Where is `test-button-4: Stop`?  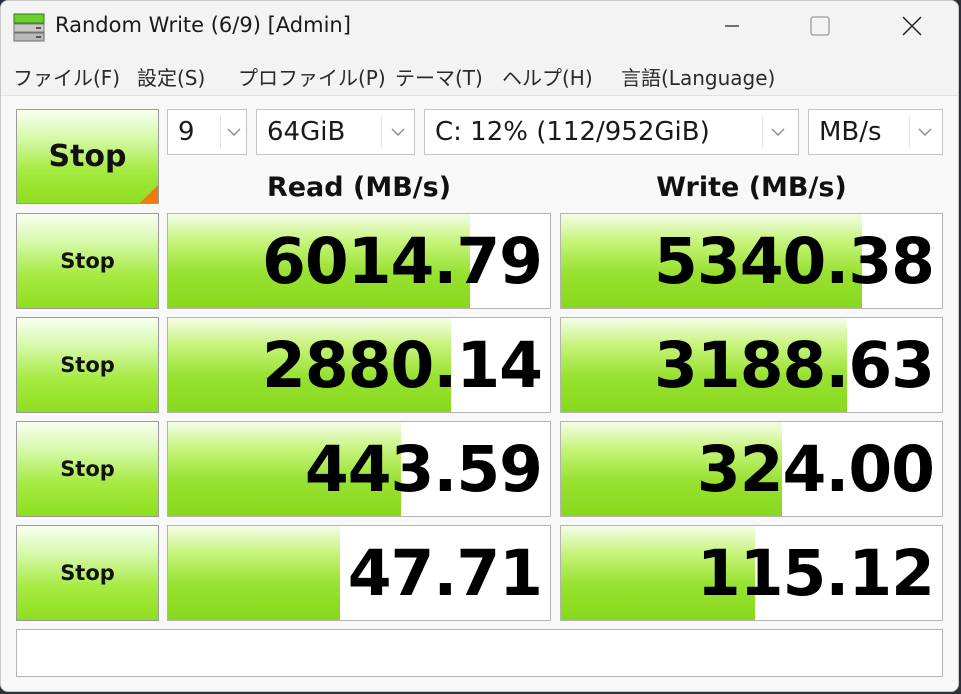
test-button-4: Stop is located at coordinates (87, 573).